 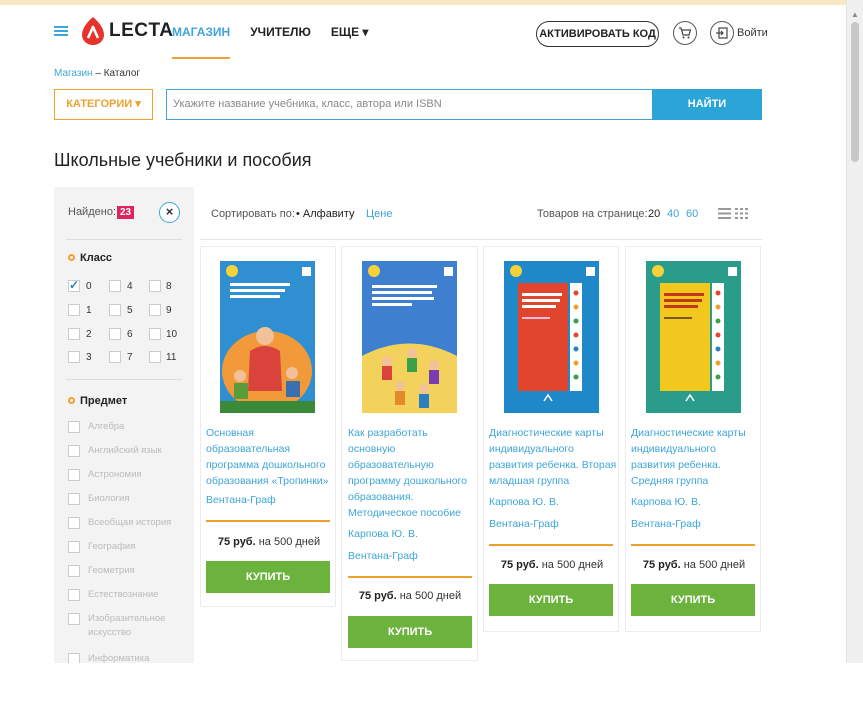 I want to click on login-link: Войти, so click(x=752, y=33).